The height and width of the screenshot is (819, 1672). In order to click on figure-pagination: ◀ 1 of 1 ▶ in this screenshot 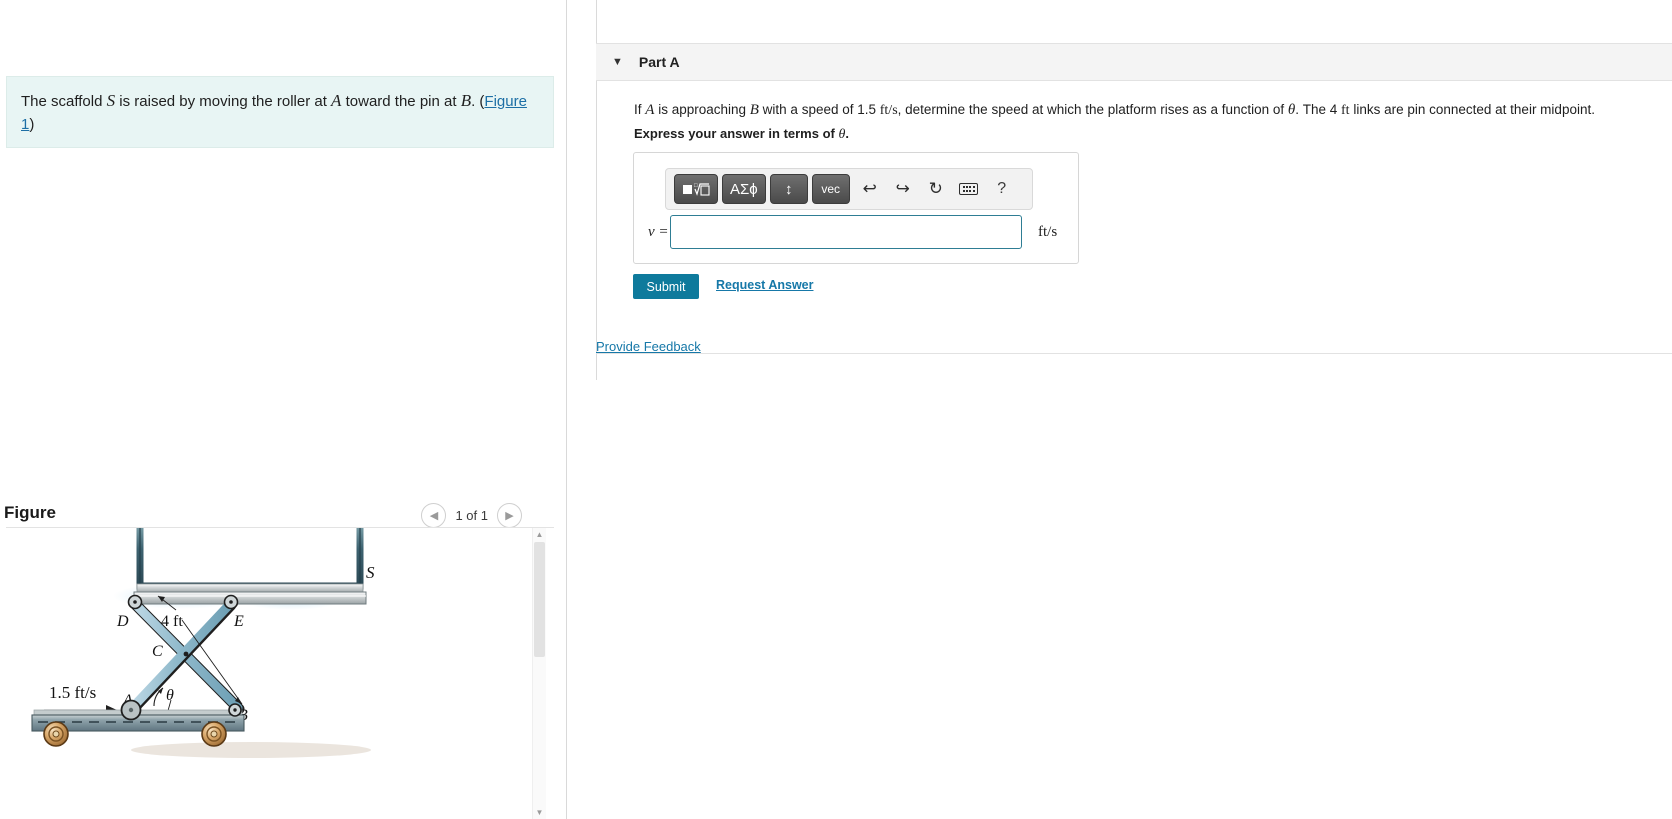, I will do `click(471, 515)`.